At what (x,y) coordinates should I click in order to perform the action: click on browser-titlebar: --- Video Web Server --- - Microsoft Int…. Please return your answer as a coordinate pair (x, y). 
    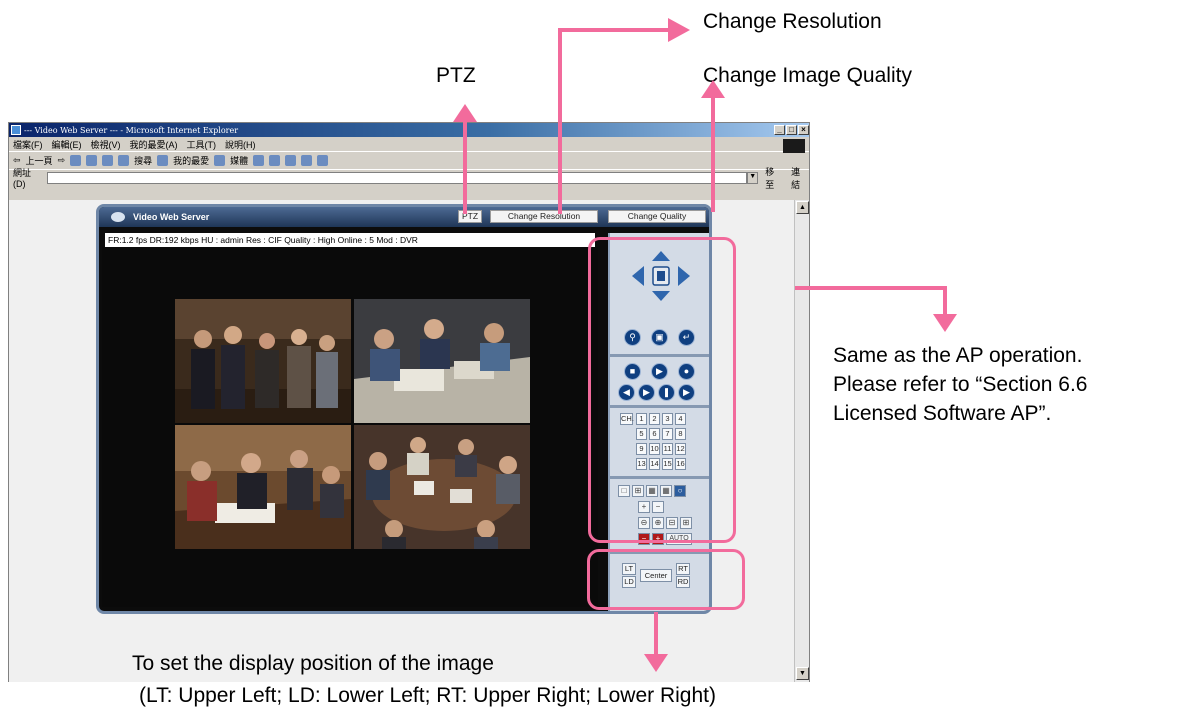
    Looking at the image, I should click on (409, 130).